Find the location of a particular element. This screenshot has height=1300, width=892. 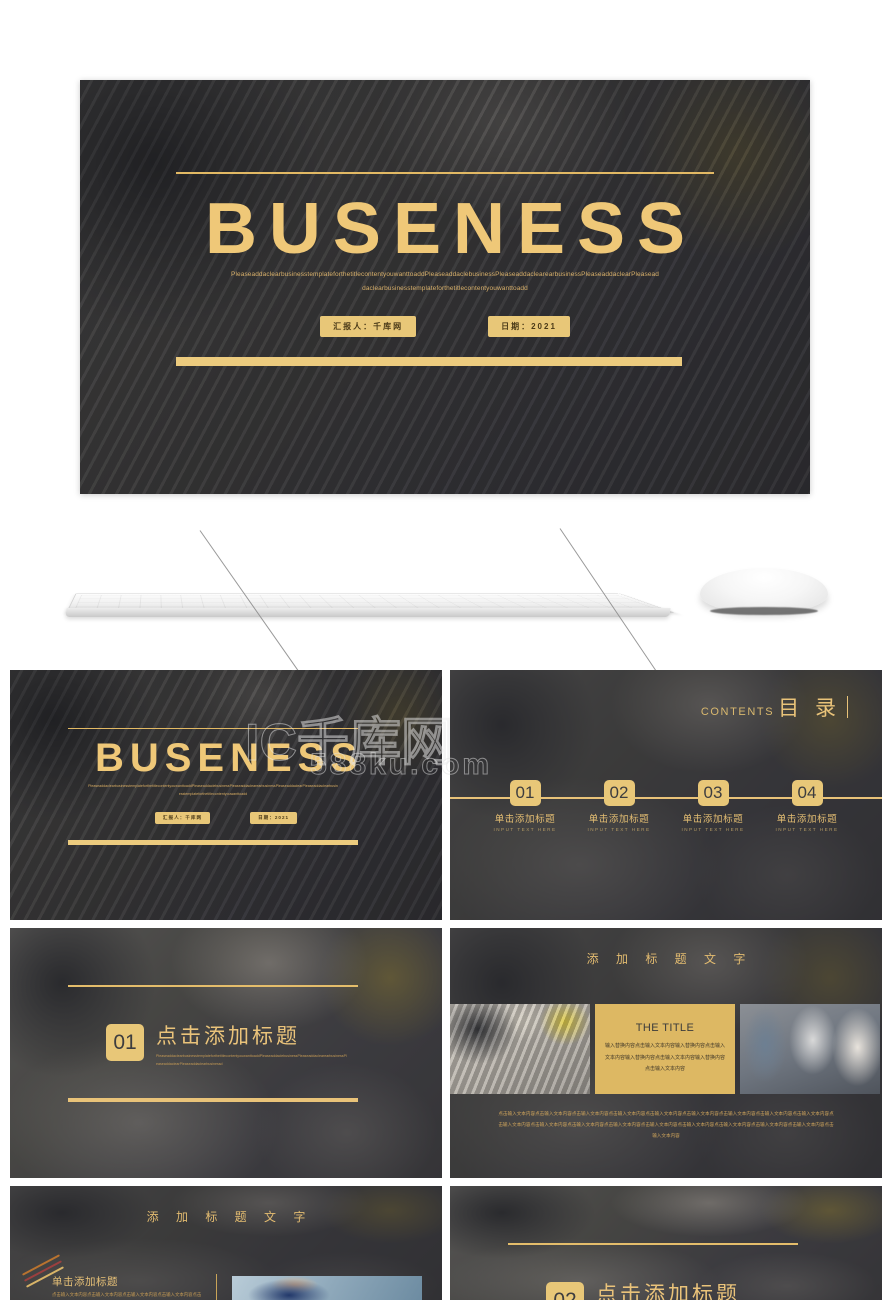

thumb1-reporter-badge: 汇报人：千库网 is located at coordinates (182, 818).